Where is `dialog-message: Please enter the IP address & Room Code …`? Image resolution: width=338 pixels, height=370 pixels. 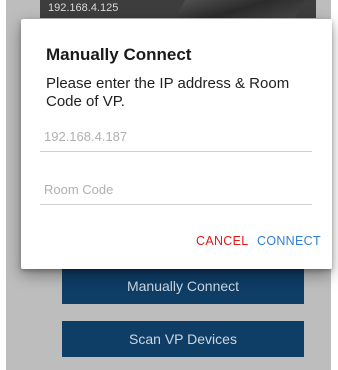
dialog-message: Please enter the IP address & Room Code … is located at coordinates (168, 92).